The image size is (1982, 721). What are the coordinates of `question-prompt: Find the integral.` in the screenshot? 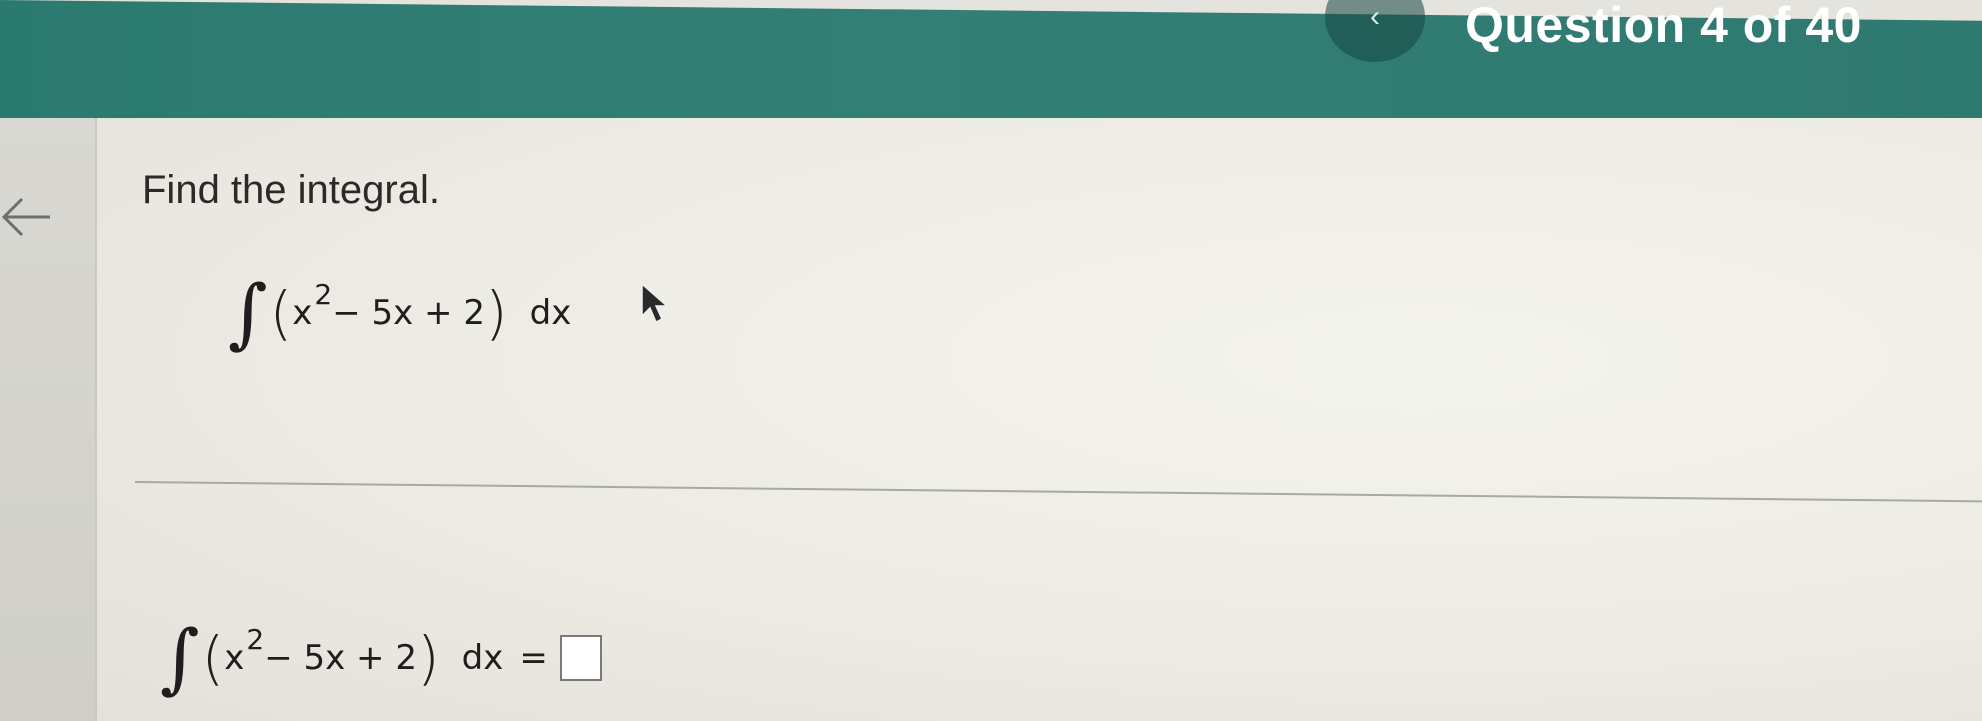 It's located at (291, 190).